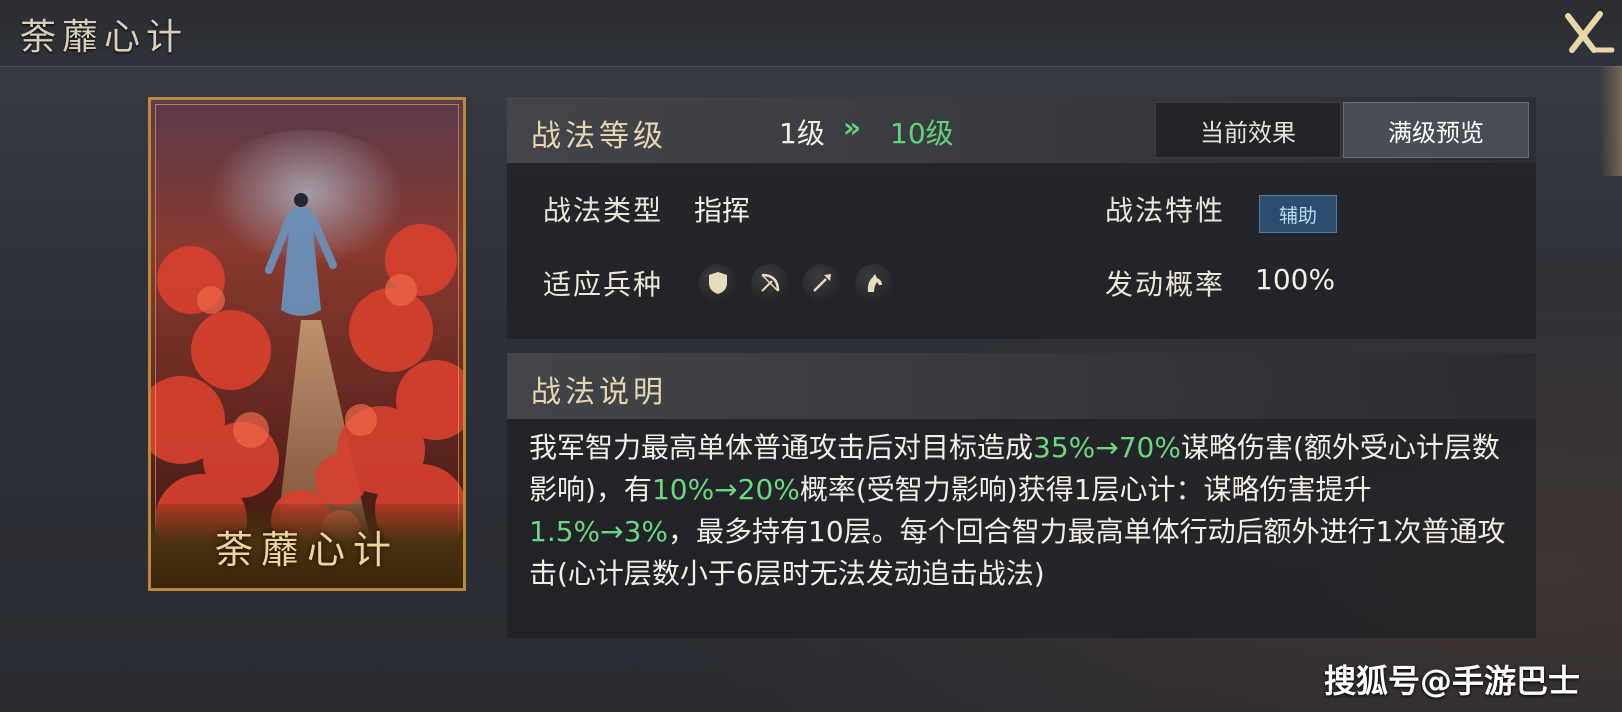 This screenshot has width=1622, height=712. Describe the element at coordinates (1021, 386) in the screenshot. I see `description-header: 战法说明` at that location.